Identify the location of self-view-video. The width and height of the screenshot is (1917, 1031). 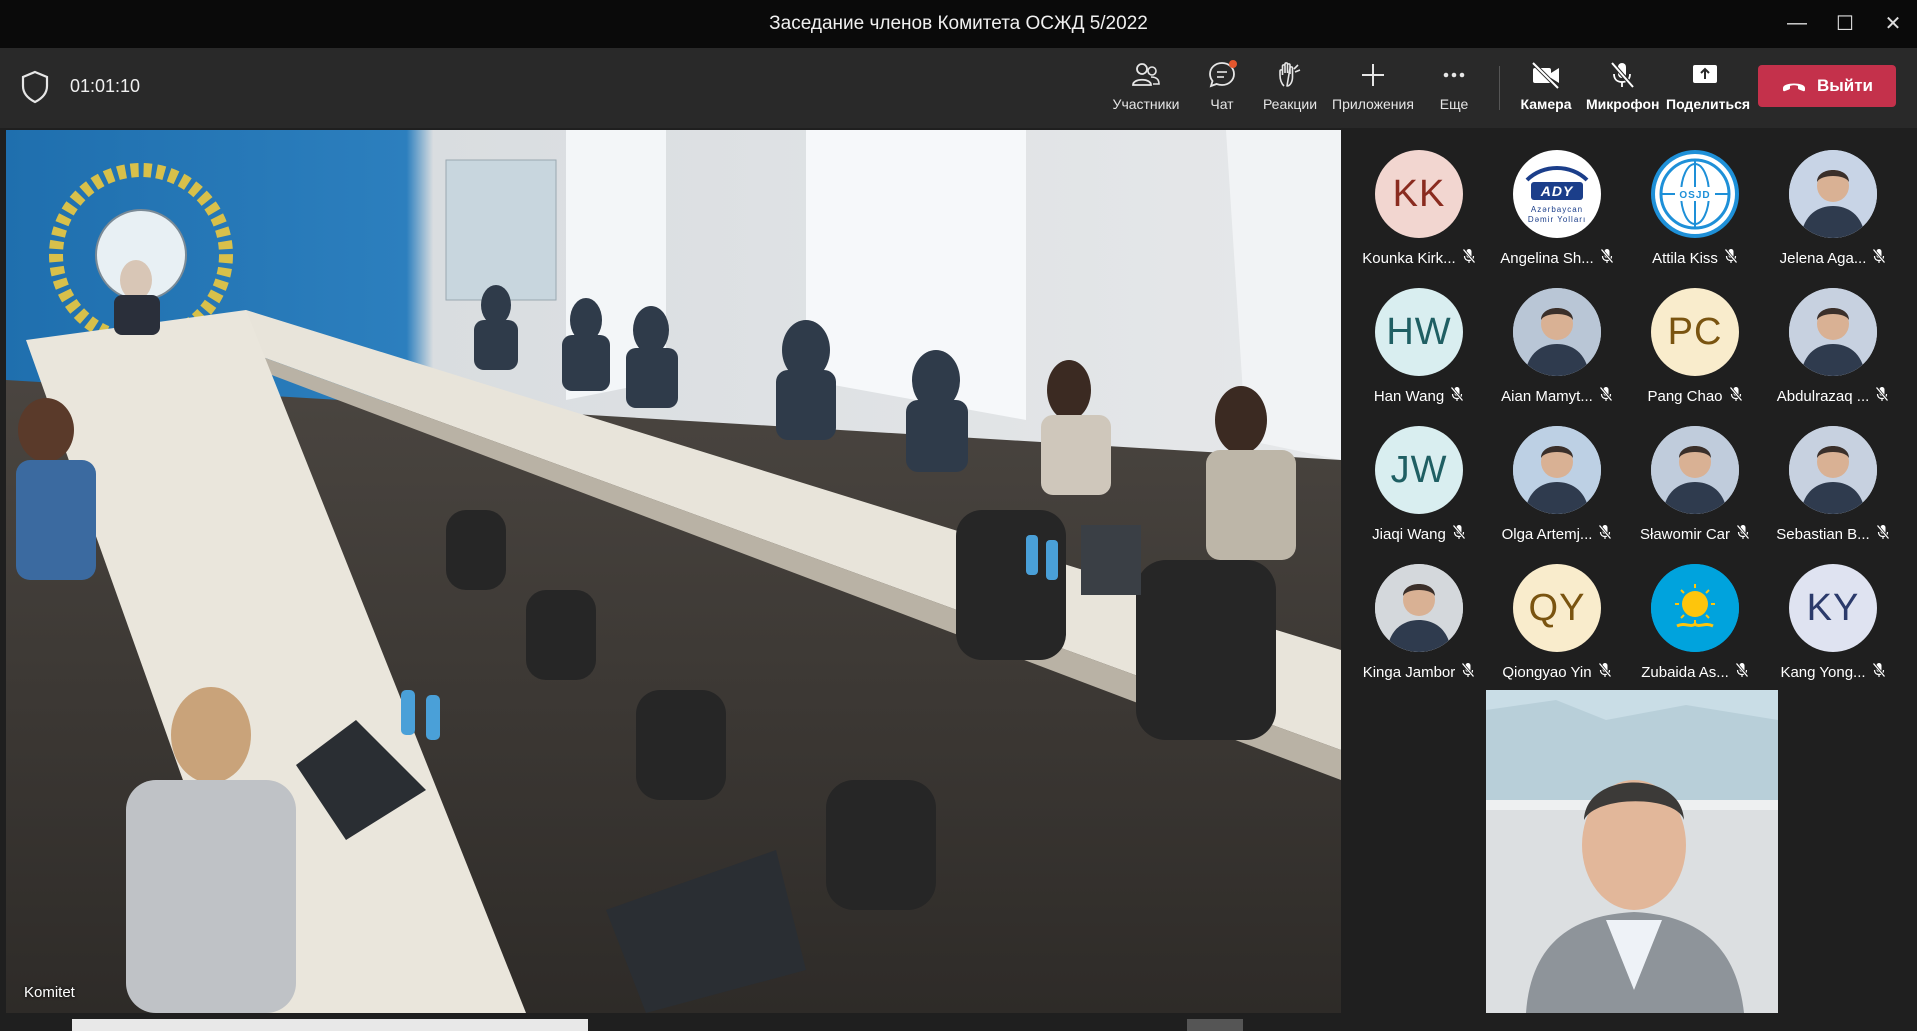
(1632, 851).